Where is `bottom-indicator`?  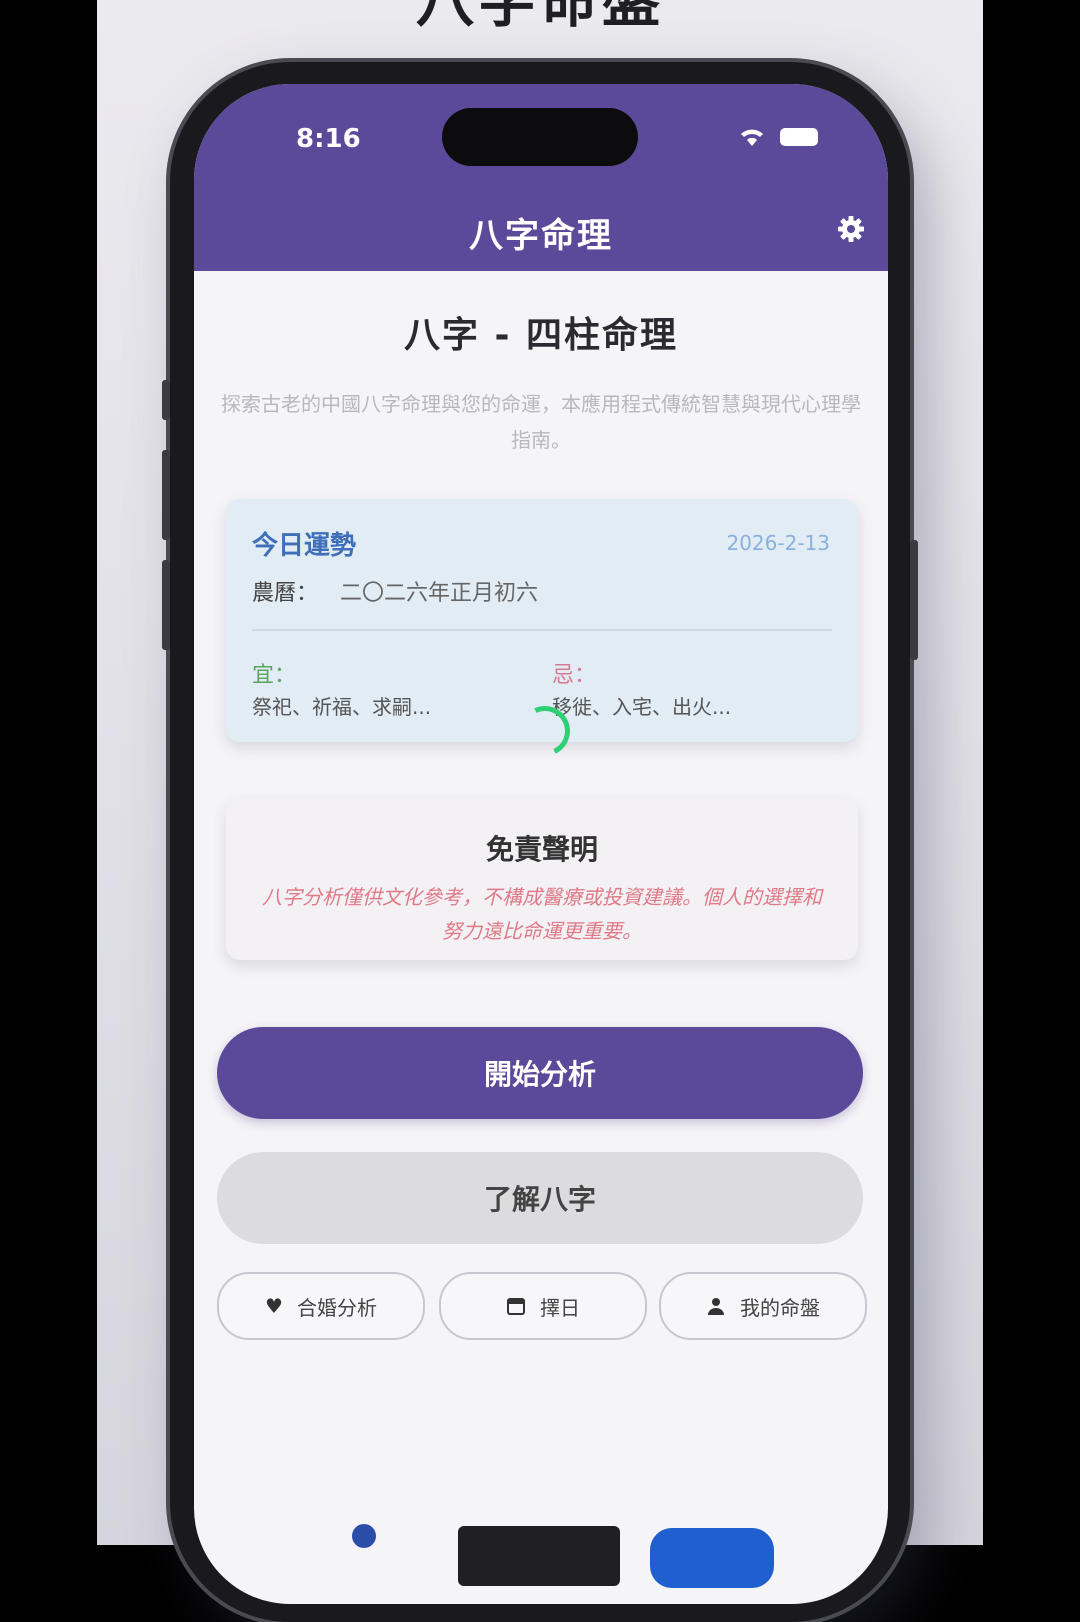 bottom-indicator is located at coordinates (364, 1536).